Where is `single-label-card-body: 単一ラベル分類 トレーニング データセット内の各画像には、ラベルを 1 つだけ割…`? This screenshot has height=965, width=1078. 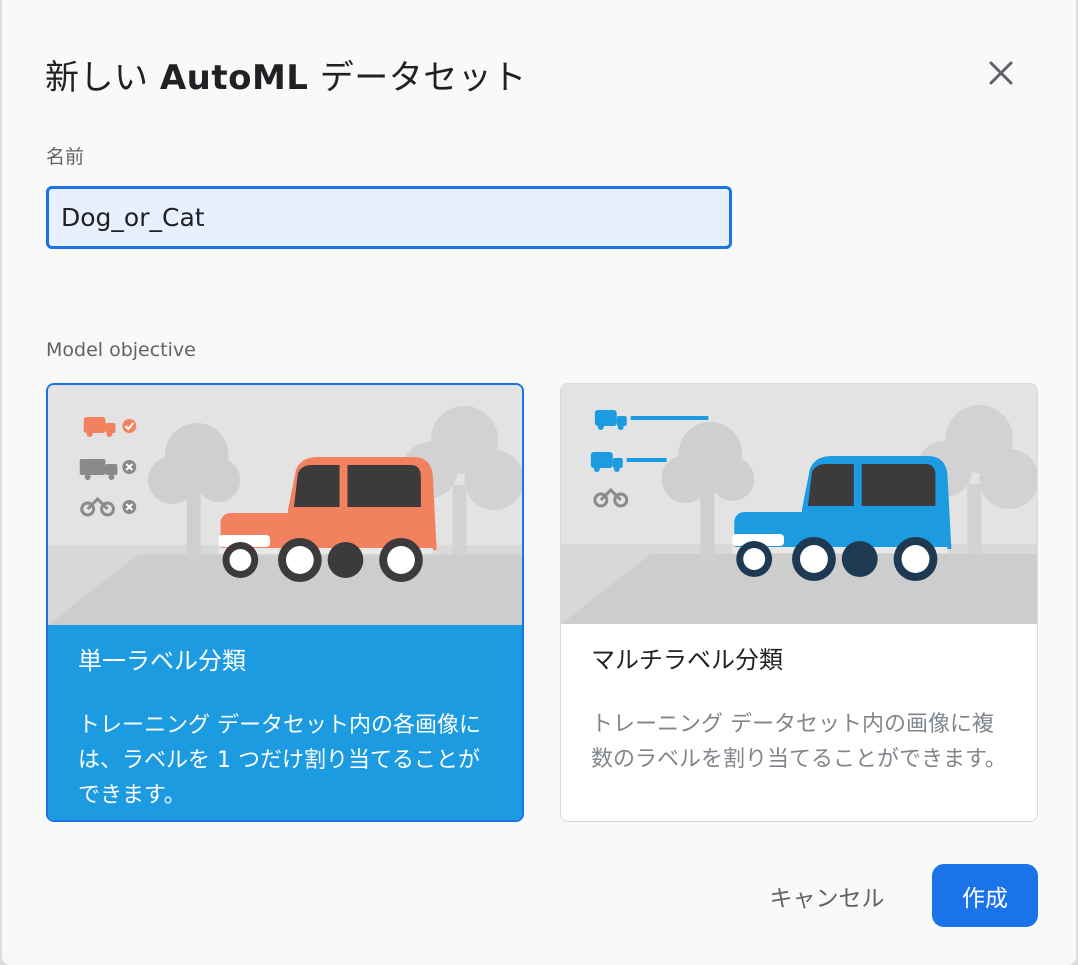
single-label-card-body: 単一ラベル分類 トレーニング データセット内の各画像には、ラベルを 1 つだけ割… is located at coordinates (285, 722).